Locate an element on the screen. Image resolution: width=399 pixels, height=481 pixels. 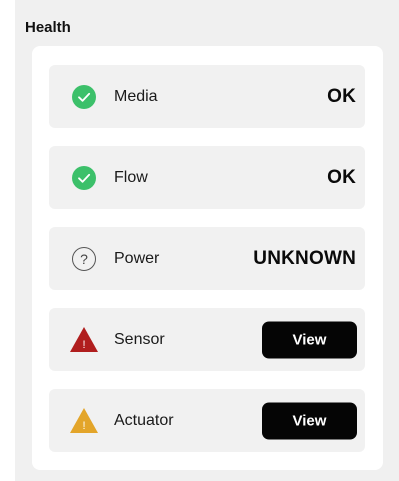
health-item-label: Media is located at coordinates (136, 96).